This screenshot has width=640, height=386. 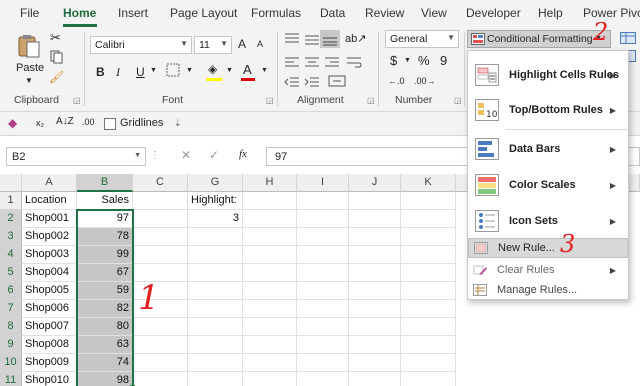 What do you see at coordinates (105, 219) in the screenshot?
I see `sales-cell: 97` at bounding box center [105, 219].